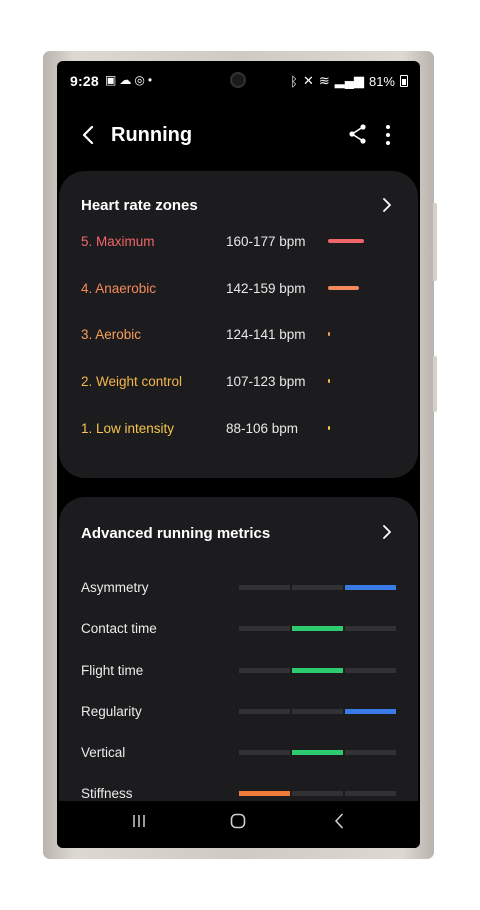 This screenshot has width=480, height=910. I want to click on zone-range: 160-177 bpm, so click(266, 241).